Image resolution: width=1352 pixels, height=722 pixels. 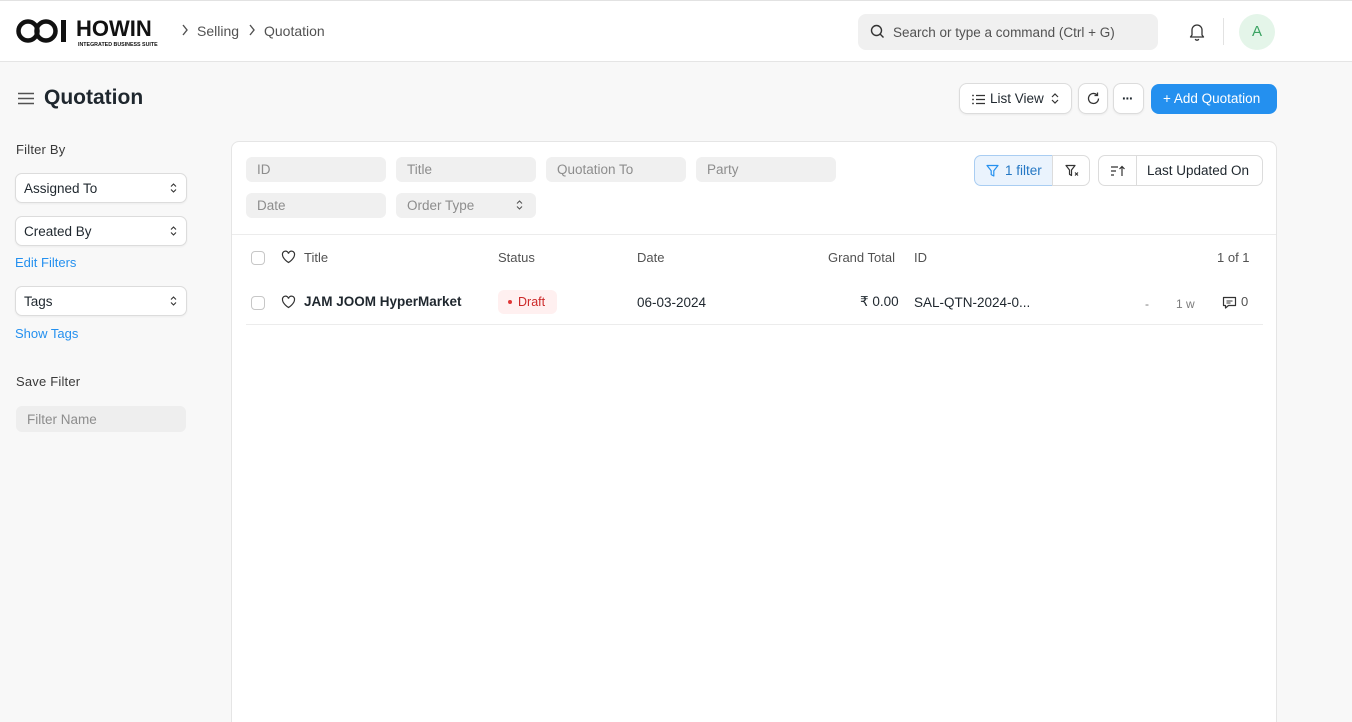 I want to click on active-filter-button: 1 filter, so click(x=1013, y=170).